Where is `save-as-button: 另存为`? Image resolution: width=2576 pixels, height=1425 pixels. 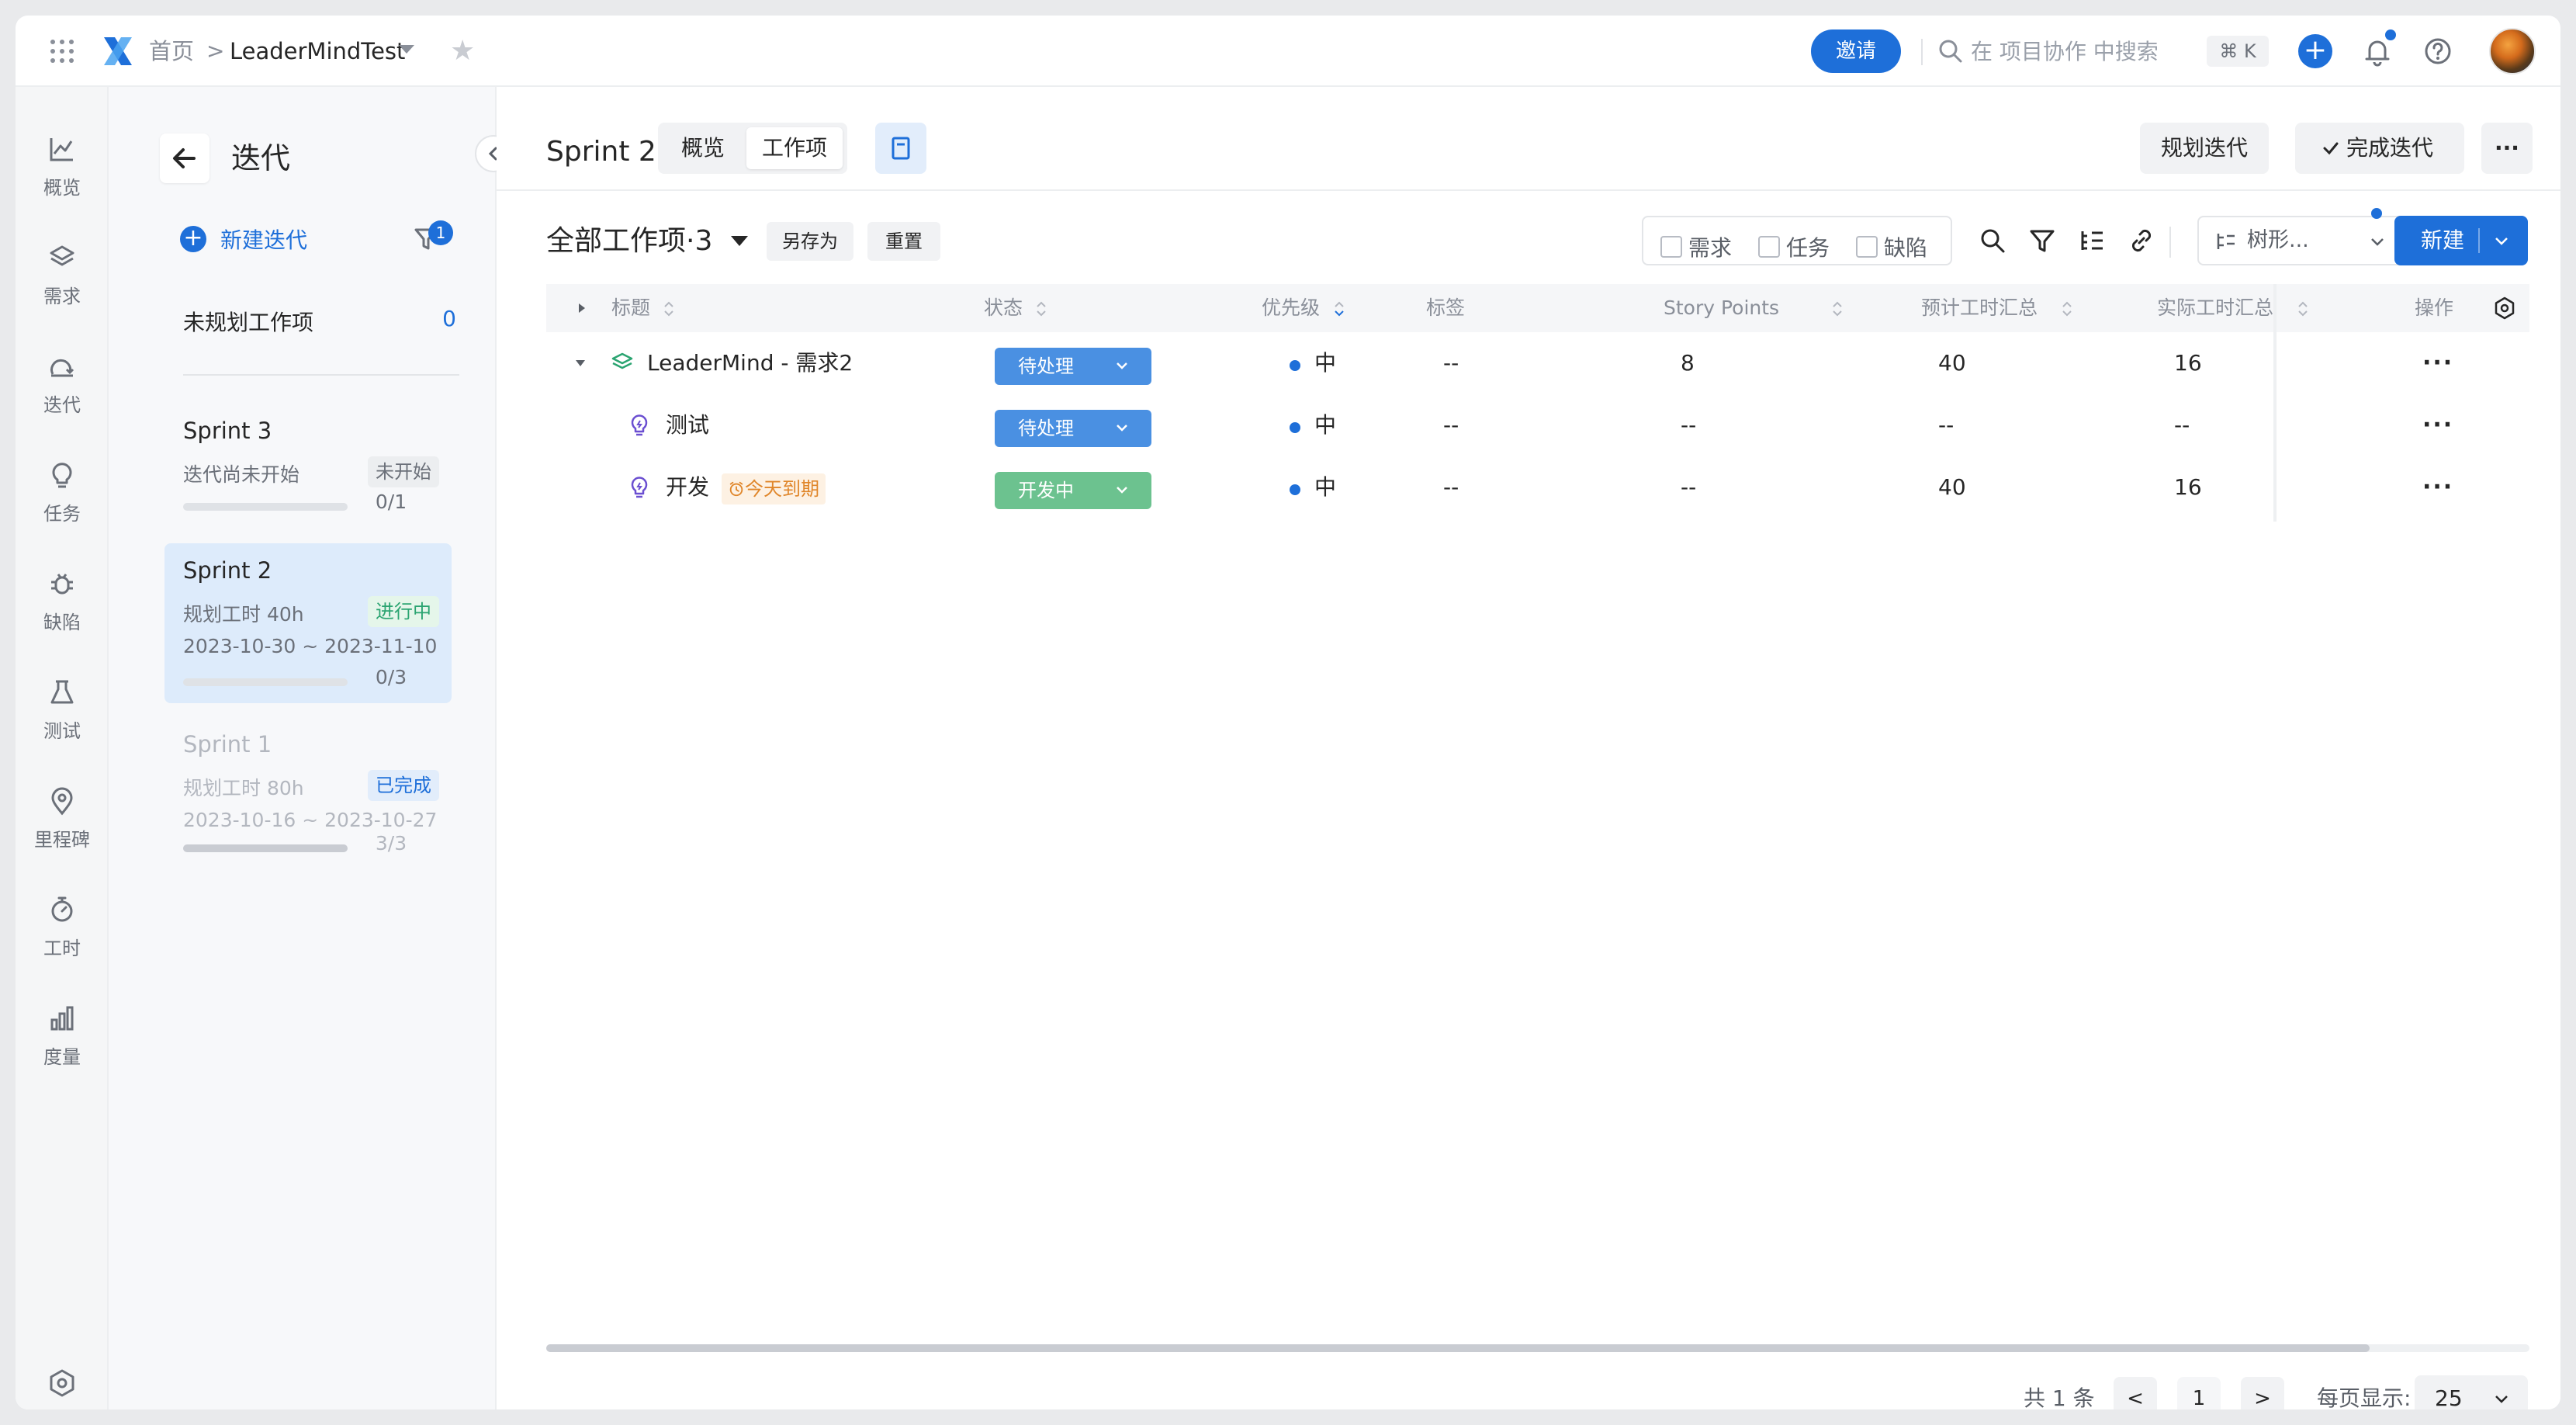 save-as-button: 另存为 is located at coordinates (810, 241).